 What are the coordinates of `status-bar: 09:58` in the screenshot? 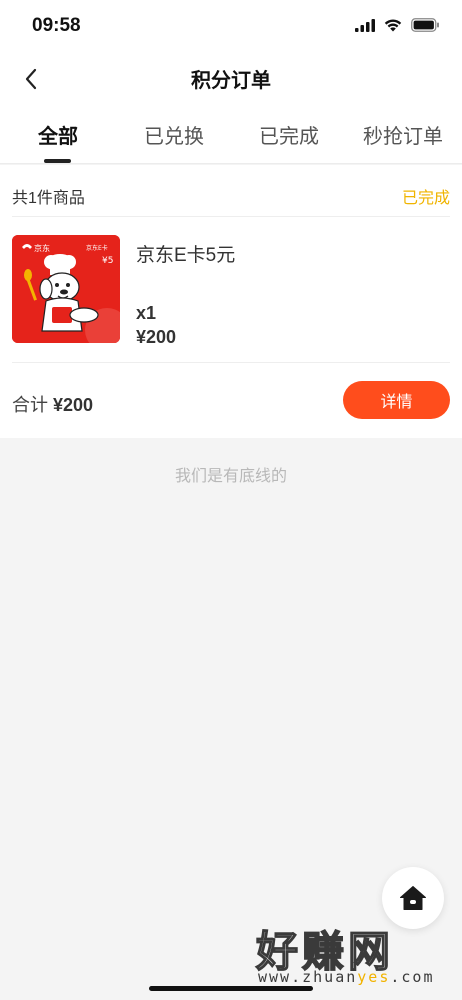 It's located at (231, 28).